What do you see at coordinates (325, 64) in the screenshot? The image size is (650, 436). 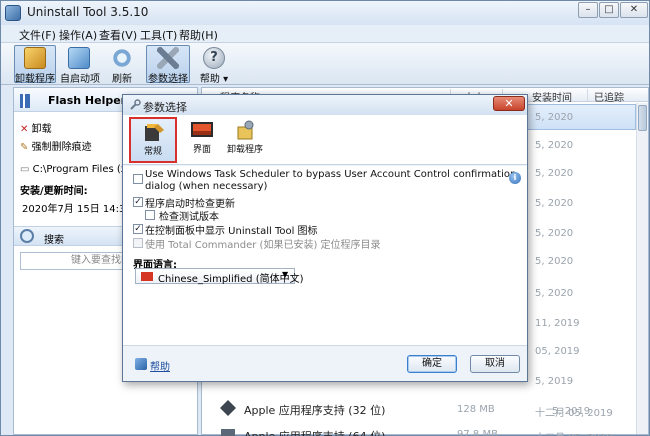 I see `toolbar: 卸载程序 自启动项 刷新 参数选择 ? 帮助 ▾` at bounding box center [325, 64].